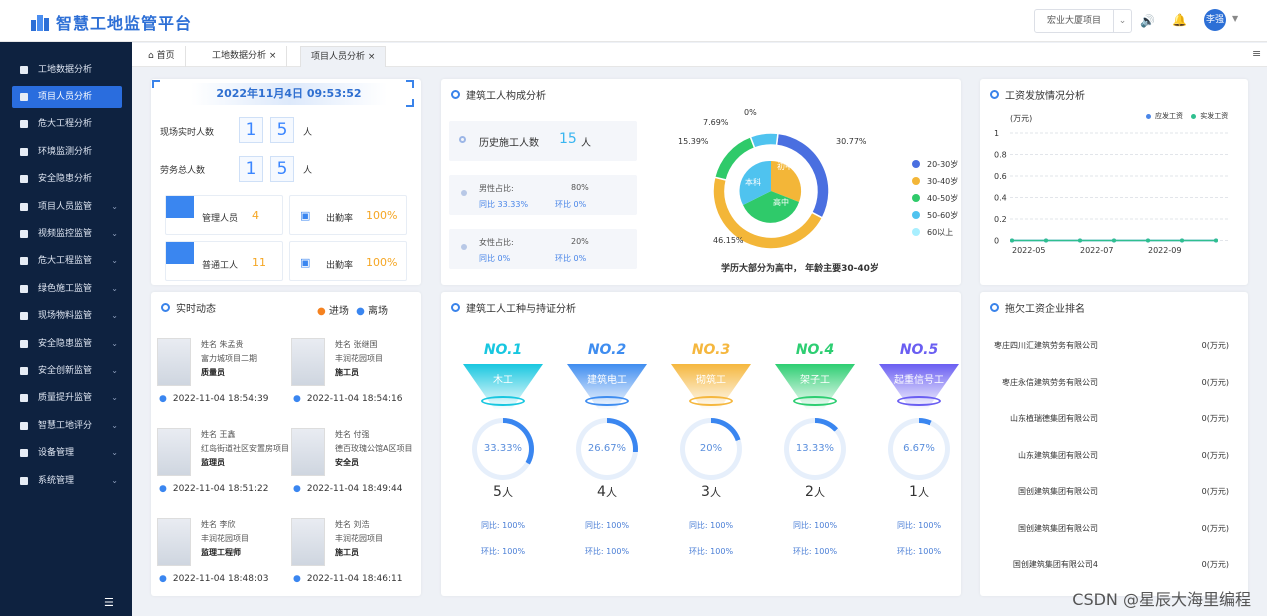 This screenshot has height=616, width=1267. I want to click on legend-label: 60以上, so click(940, 232).